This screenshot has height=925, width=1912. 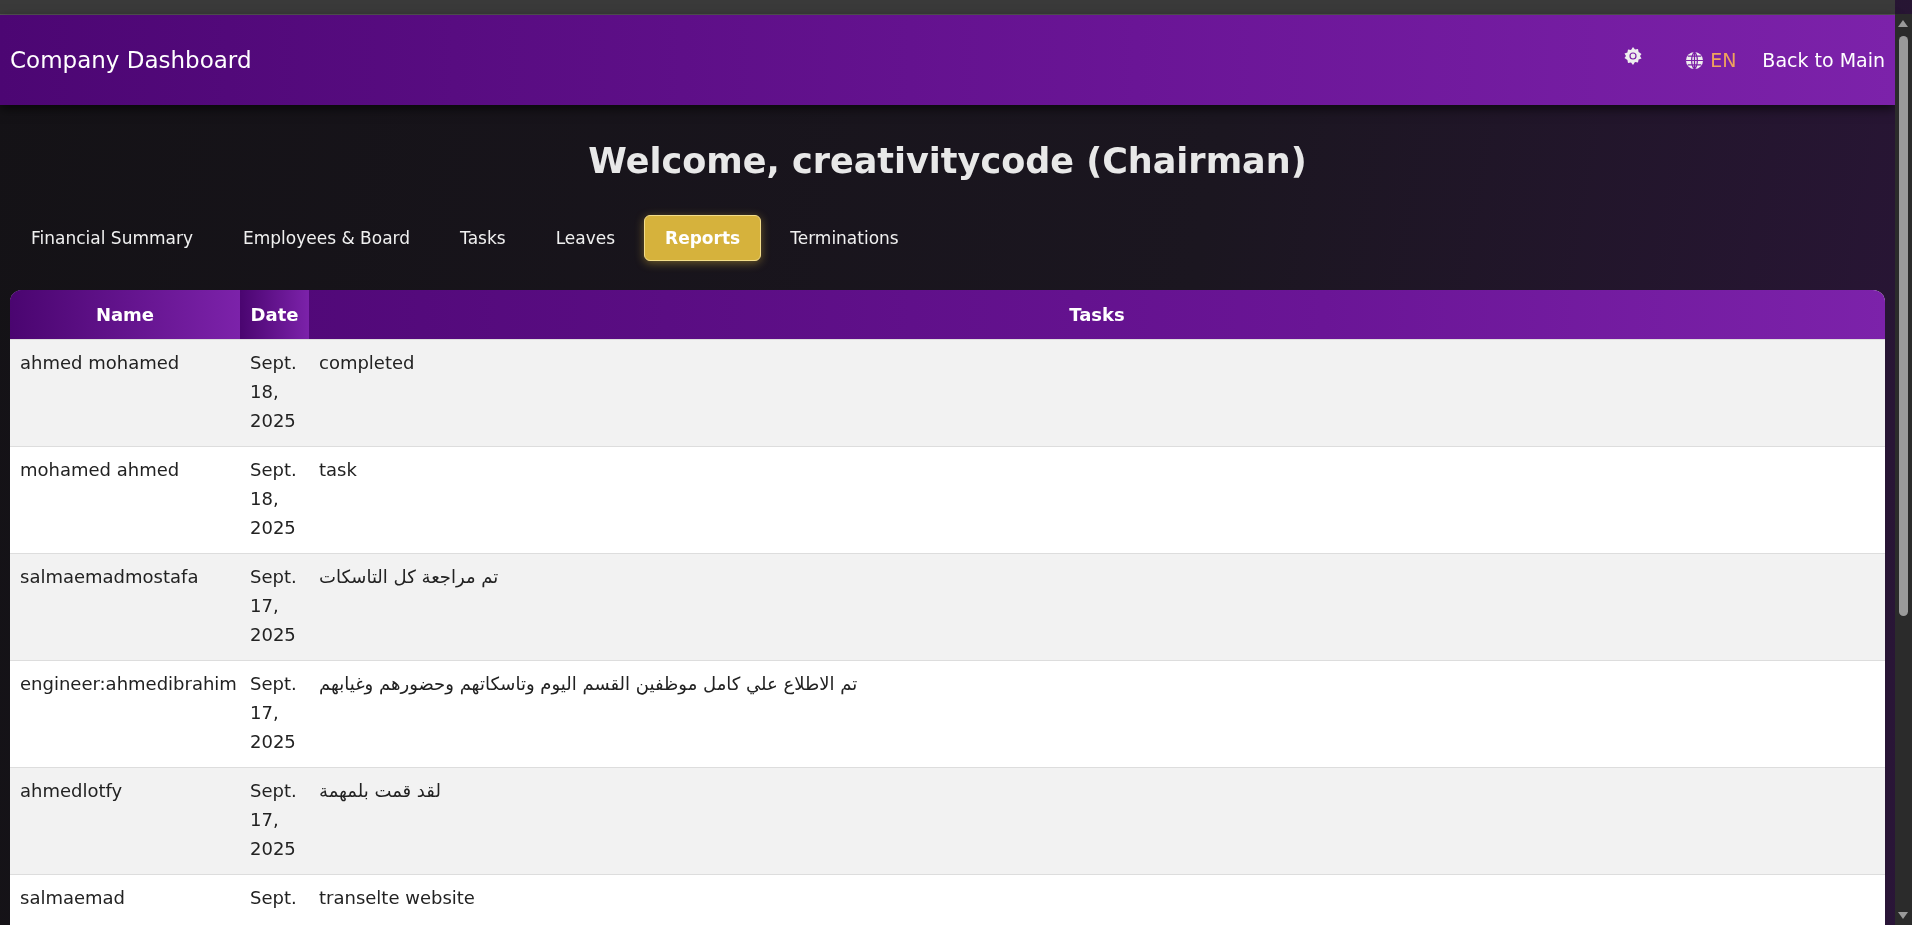 What do you see at coordinates (1097, 315) in the screenshot?
I see `column-header: Tasks` at bounding box center [1097, 315].